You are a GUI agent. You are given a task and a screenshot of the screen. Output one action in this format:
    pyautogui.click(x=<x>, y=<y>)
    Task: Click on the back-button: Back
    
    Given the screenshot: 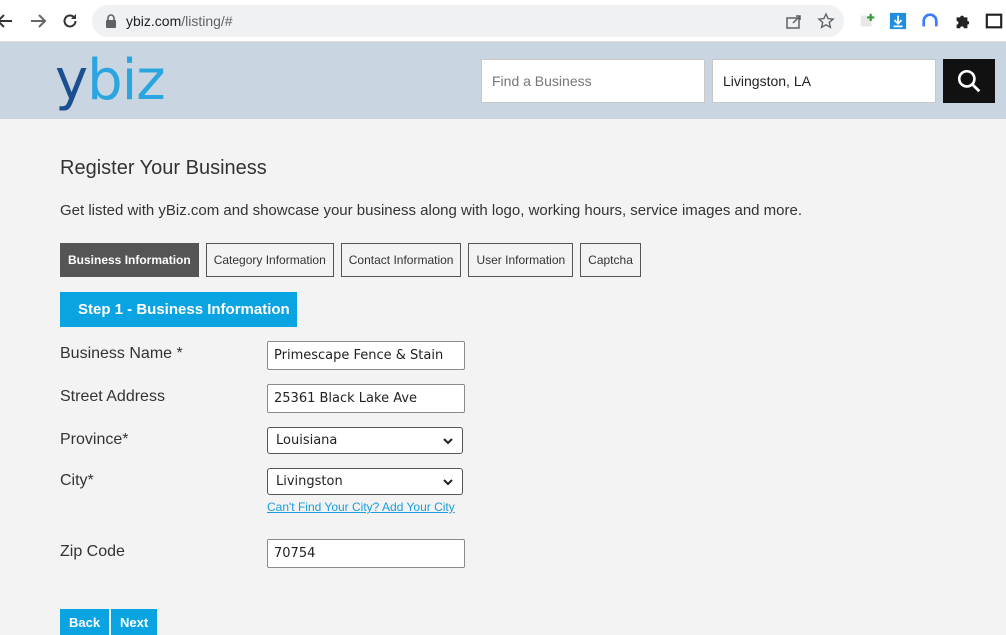 What is the action you would take?
    pyautogui.click(x=85, y=622)
    